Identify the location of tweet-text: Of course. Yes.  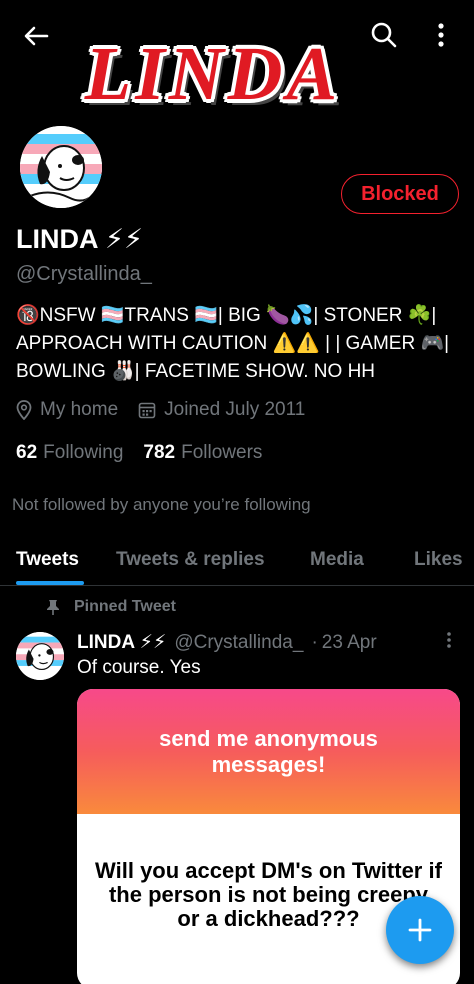
(139, 667).